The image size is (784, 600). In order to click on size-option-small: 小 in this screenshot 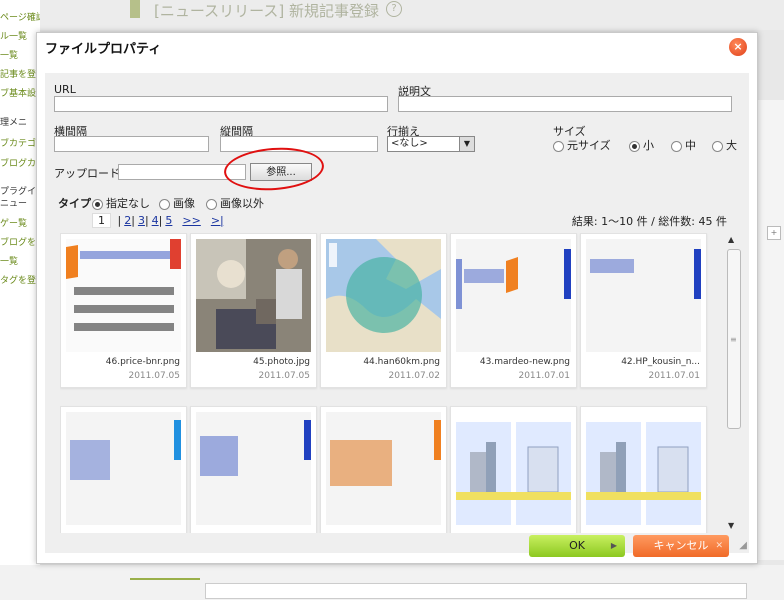, I will do `click(641, 145)`.